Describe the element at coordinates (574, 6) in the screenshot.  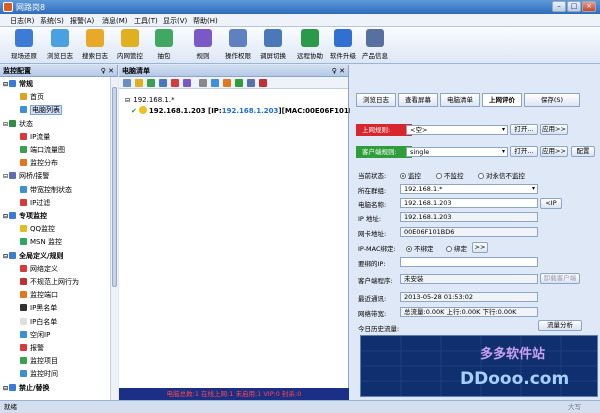
I see `maximize-button: □` at that location.